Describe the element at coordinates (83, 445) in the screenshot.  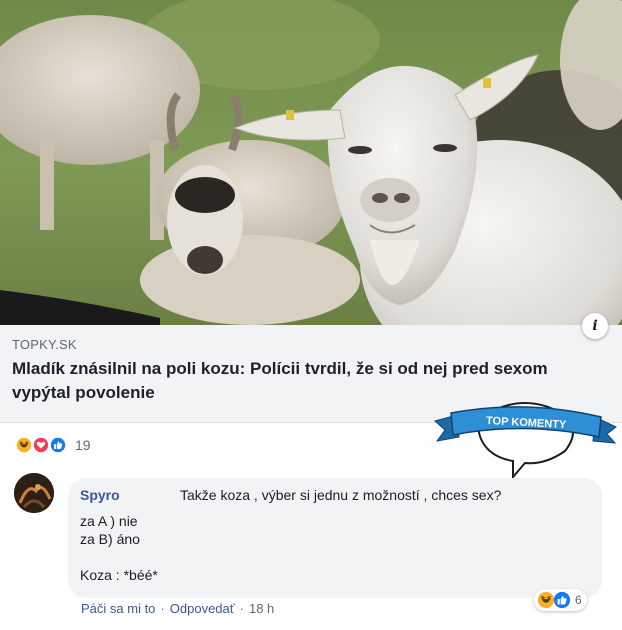
I see `reactions-count: 19` at that location.